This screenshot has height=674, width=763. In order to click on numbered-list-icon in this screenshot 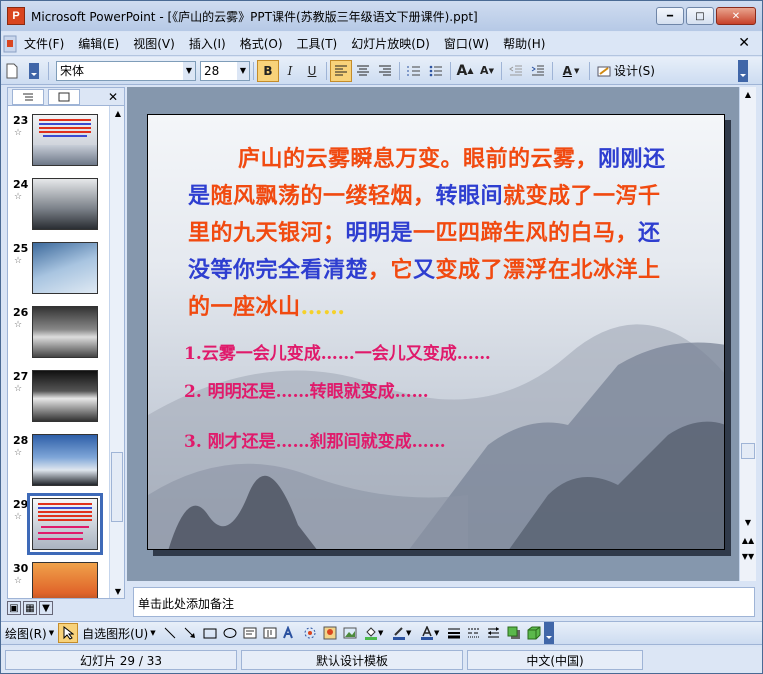, I will do `click(414, 71)`.